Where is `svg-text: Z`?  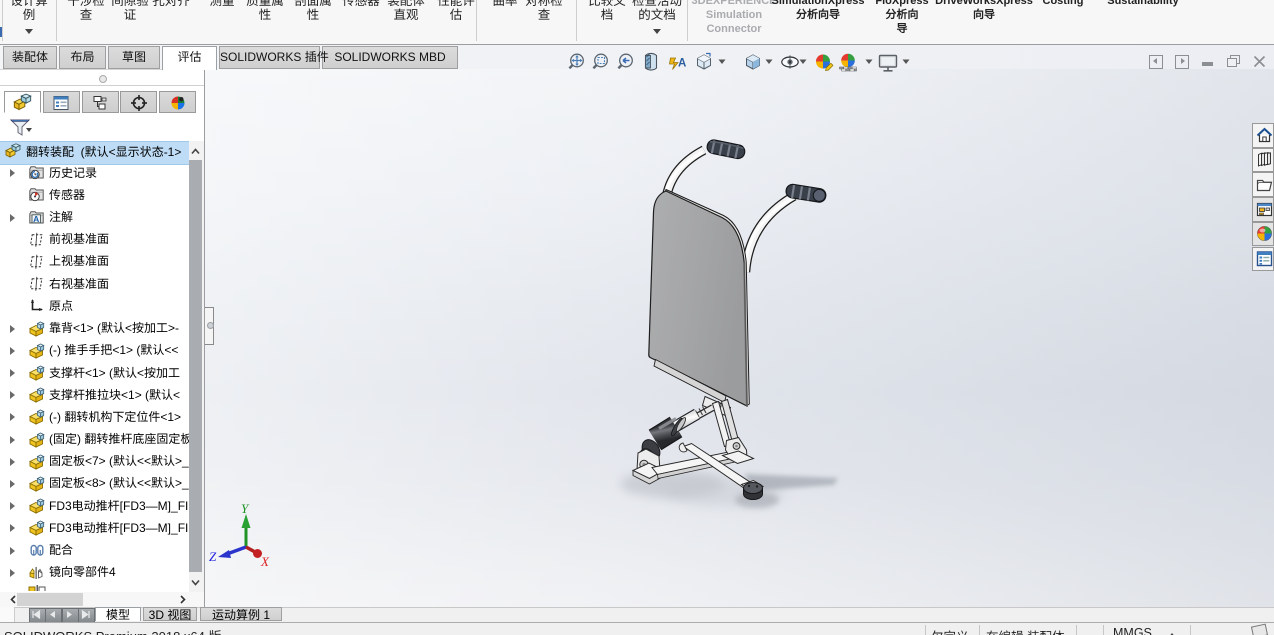 svg-text: Z is located at coordinates (213, 556).